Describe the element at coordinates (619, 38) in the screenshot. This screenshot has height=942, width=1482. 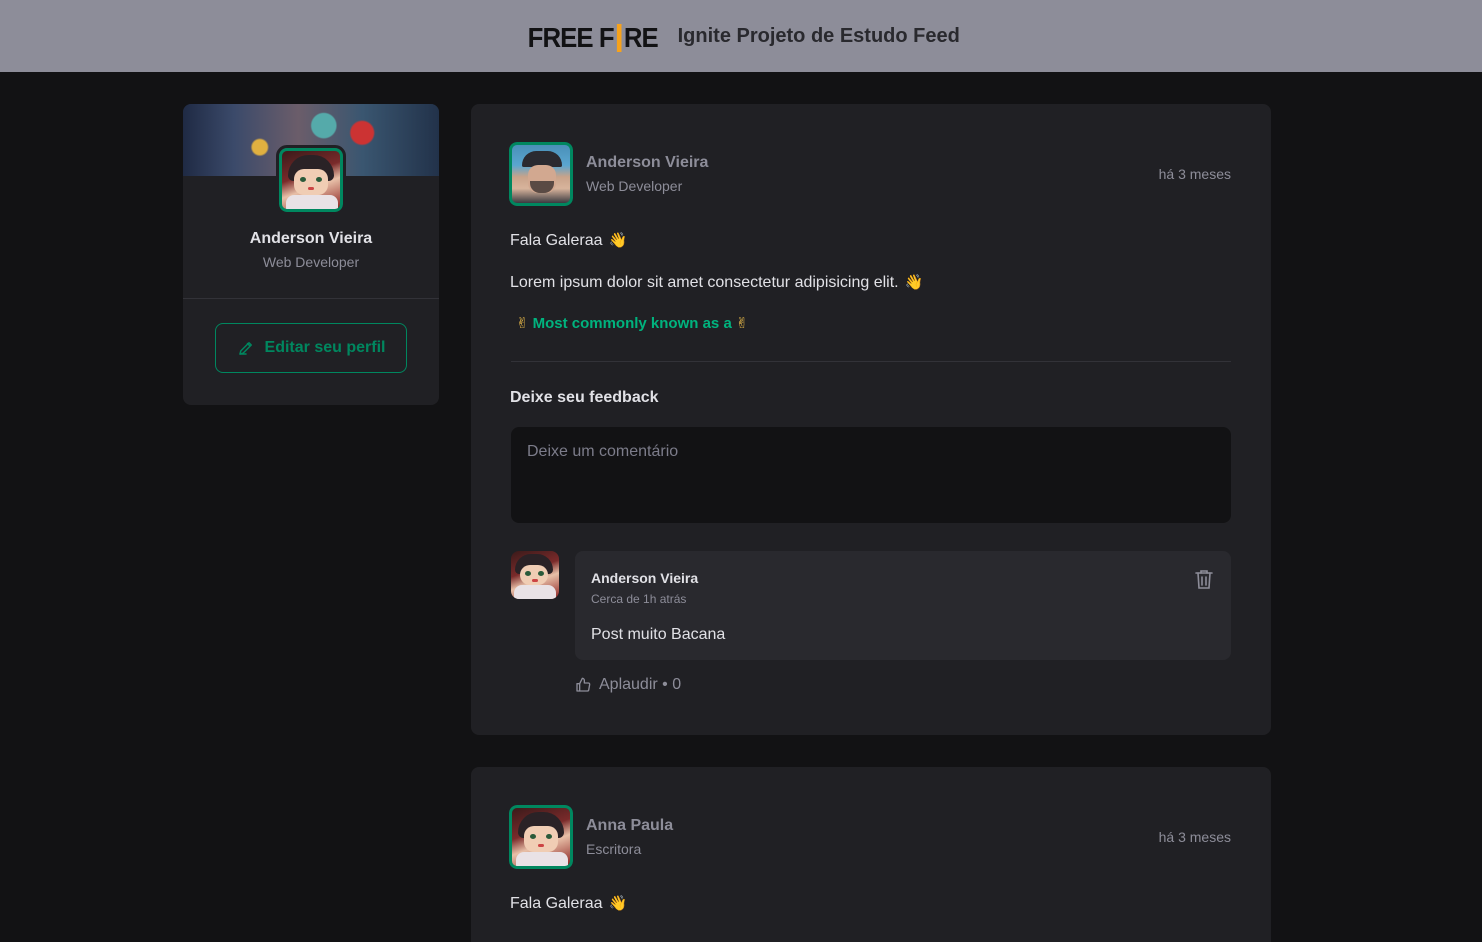
I see `logo-flame-bar` at that location.